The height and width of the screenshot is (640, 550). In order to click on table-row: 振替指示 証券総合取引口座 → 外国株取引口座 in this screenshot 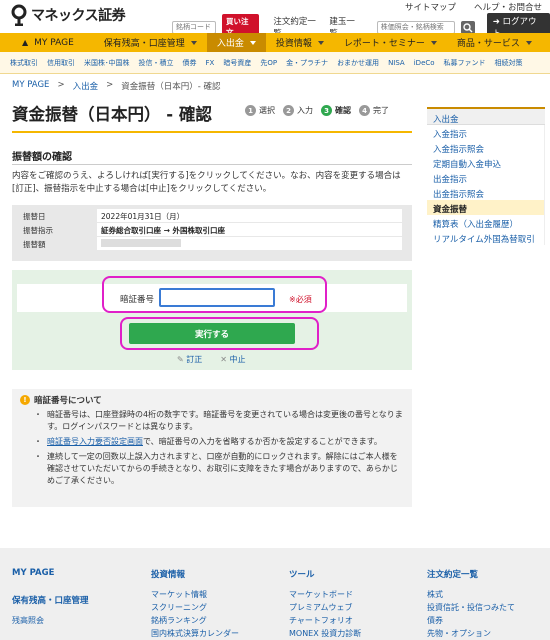, I will do `click(212, 229)`.